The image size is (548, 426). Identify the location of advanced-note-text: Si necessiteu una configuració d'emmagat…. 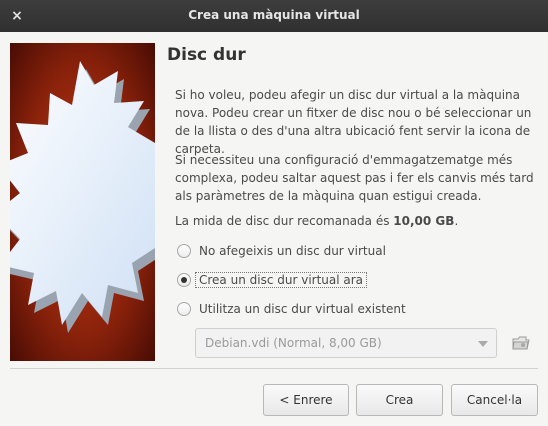
(354, 178).